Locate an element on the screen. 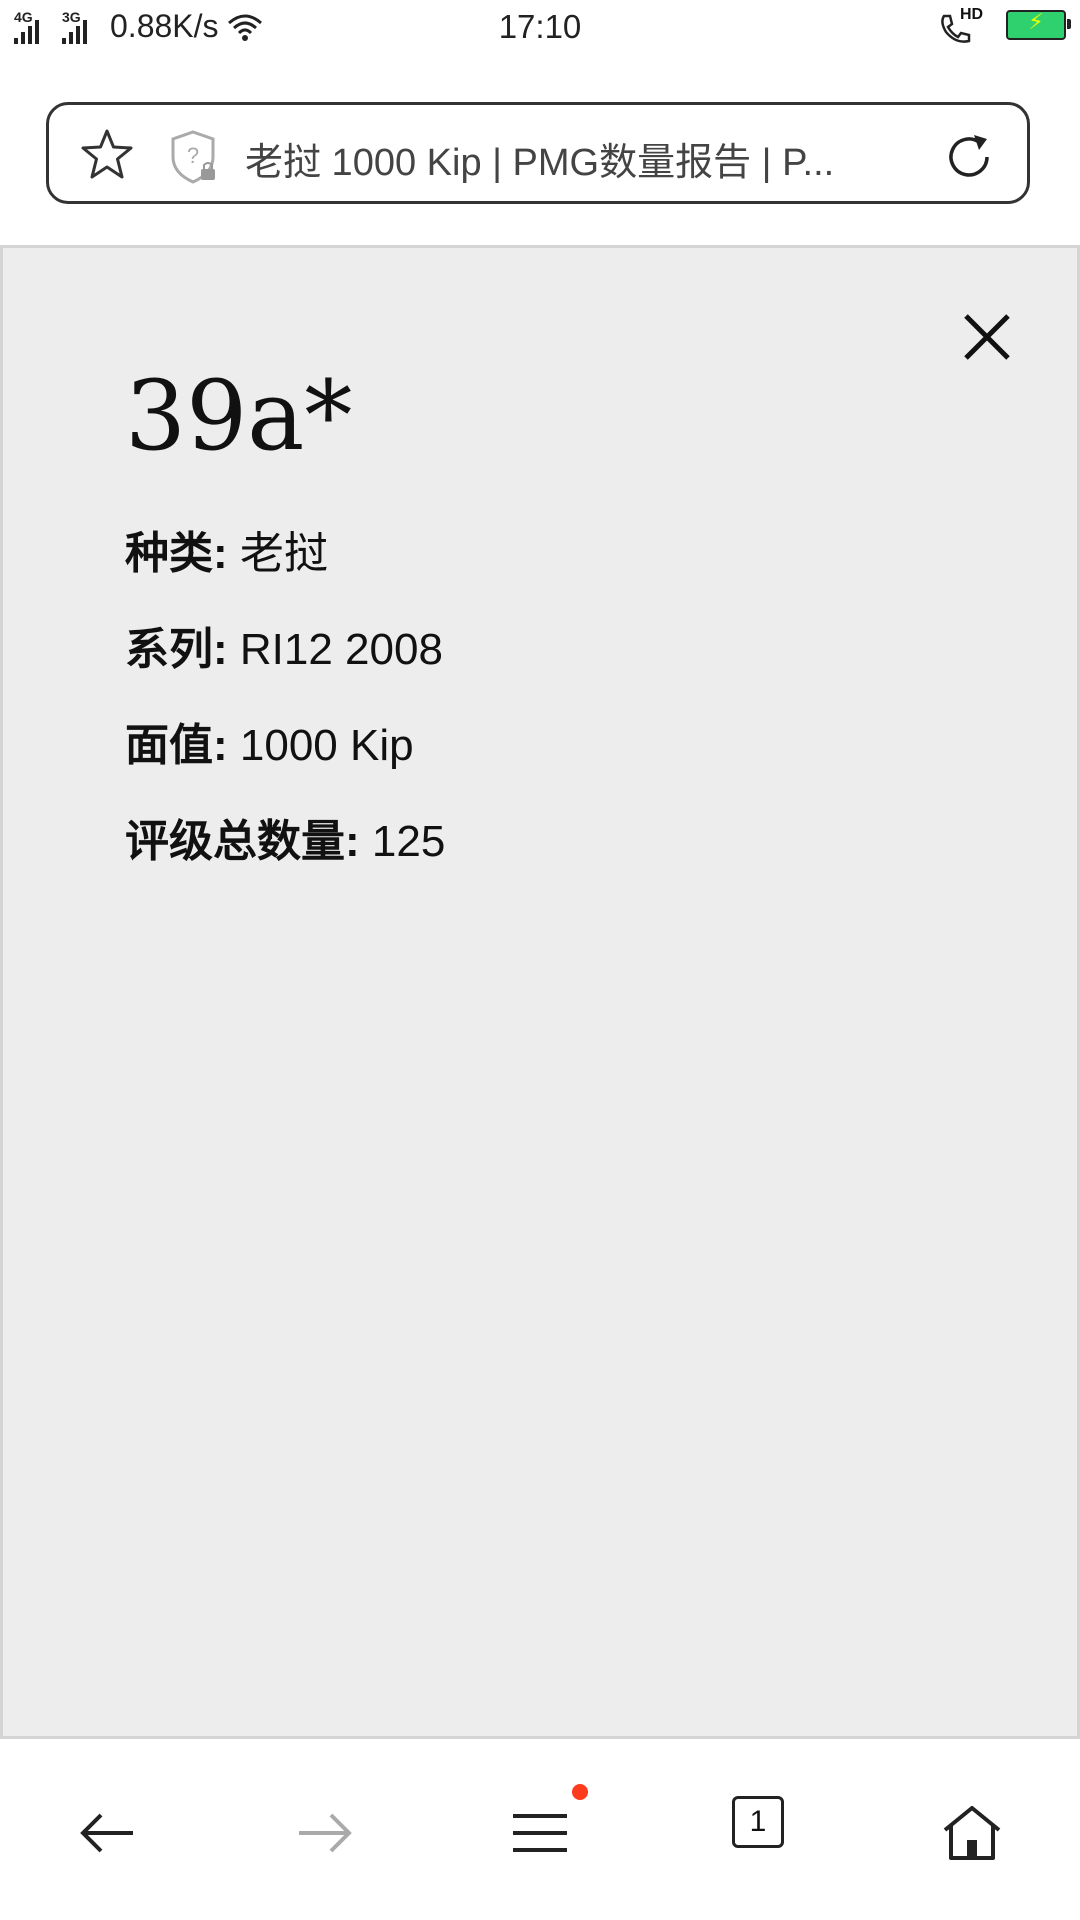  detail-key: 种类: is located at coordinates (176, 553).